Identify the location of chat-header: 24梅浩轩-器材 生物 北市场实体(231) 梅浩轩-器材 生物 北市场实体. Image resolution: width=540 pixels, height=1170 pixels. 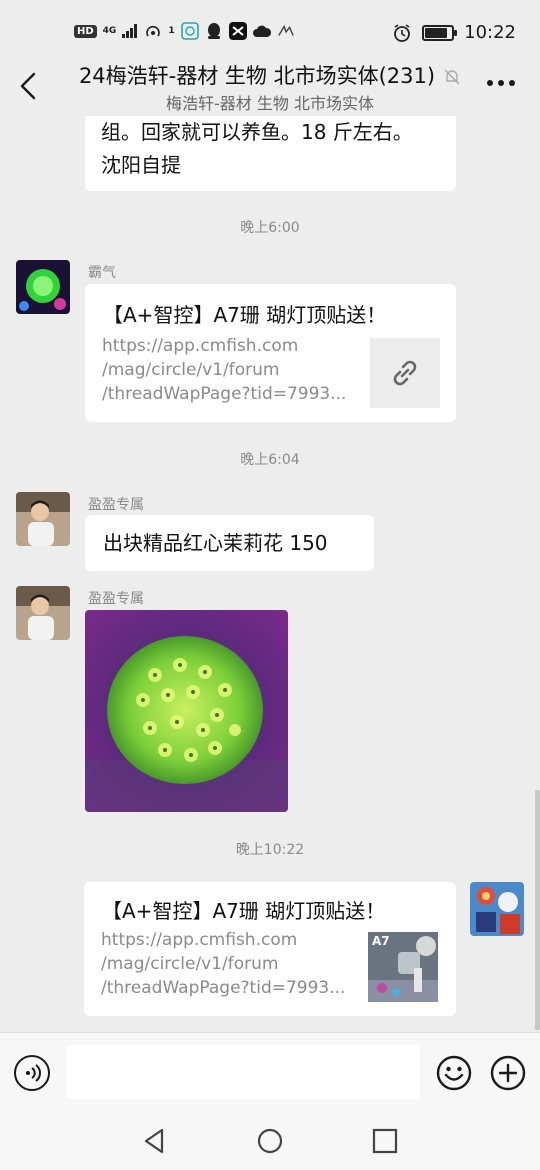
(270, 86).